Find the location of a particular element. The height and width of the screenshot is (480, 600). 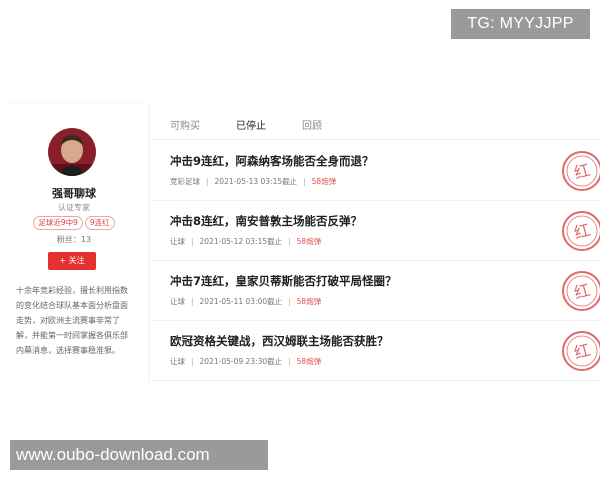

article-title: 冲击8连红，南安普敦主场能否反弹？ is located at coordinates (266, 221).